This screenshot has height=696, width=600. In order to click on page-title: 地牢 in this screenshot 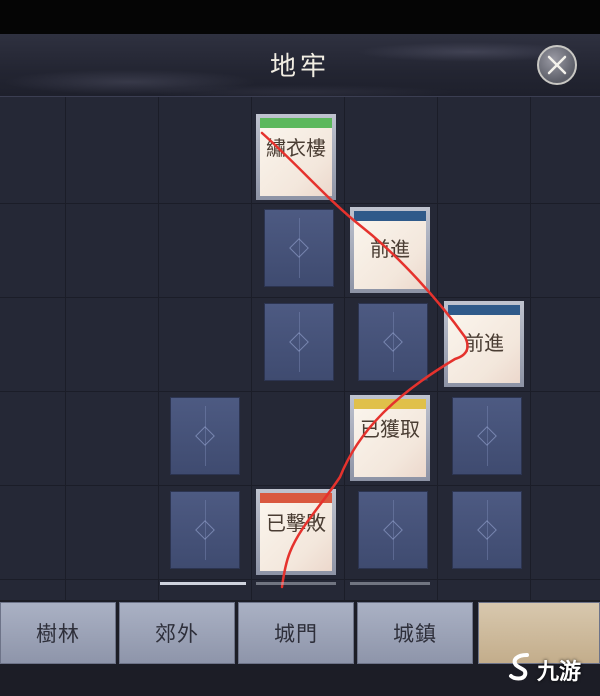, I will do `click(299, 67)`.